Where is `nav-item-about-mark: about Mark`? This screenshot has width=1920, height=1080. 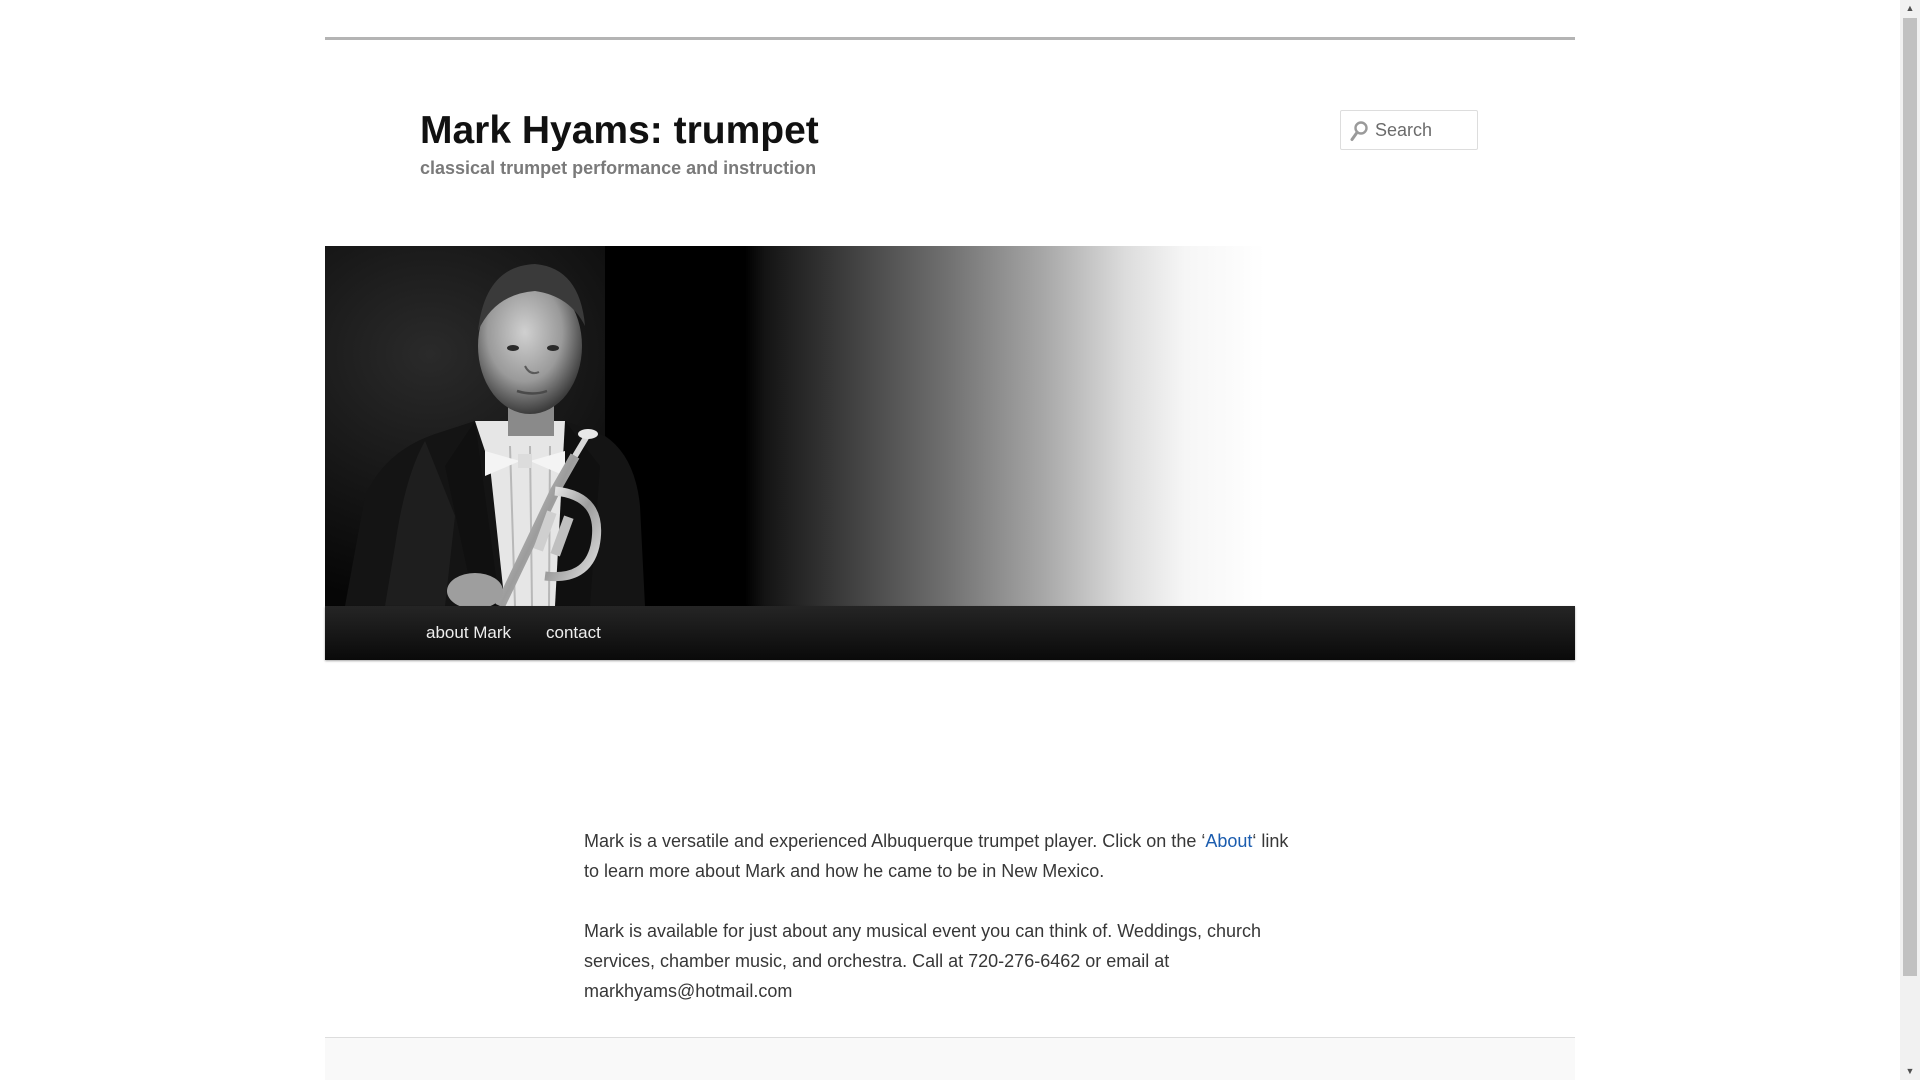
nav-item-about-mark: about Mark is located at coordinates (468, 633).